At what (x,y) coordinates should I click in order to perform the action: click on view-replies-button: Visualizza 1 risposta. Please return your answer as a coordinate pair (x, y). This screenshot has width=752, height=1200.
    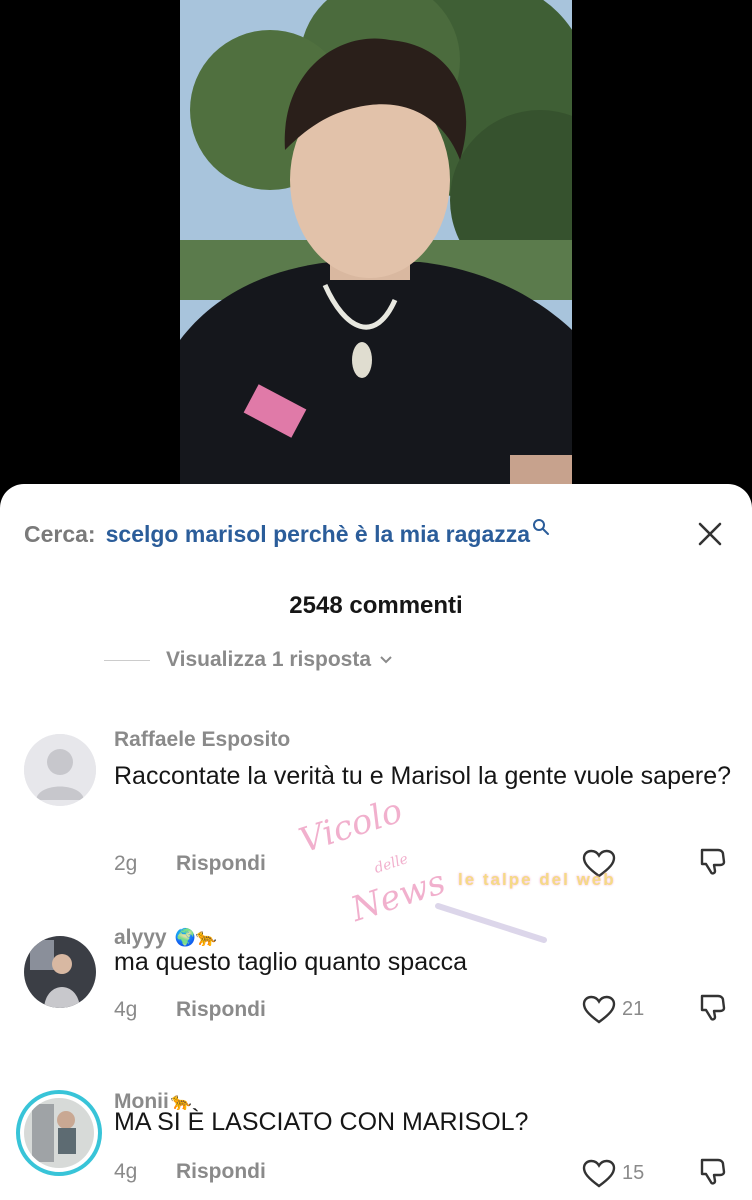
    Looking at the image, I should click on (248, 660).